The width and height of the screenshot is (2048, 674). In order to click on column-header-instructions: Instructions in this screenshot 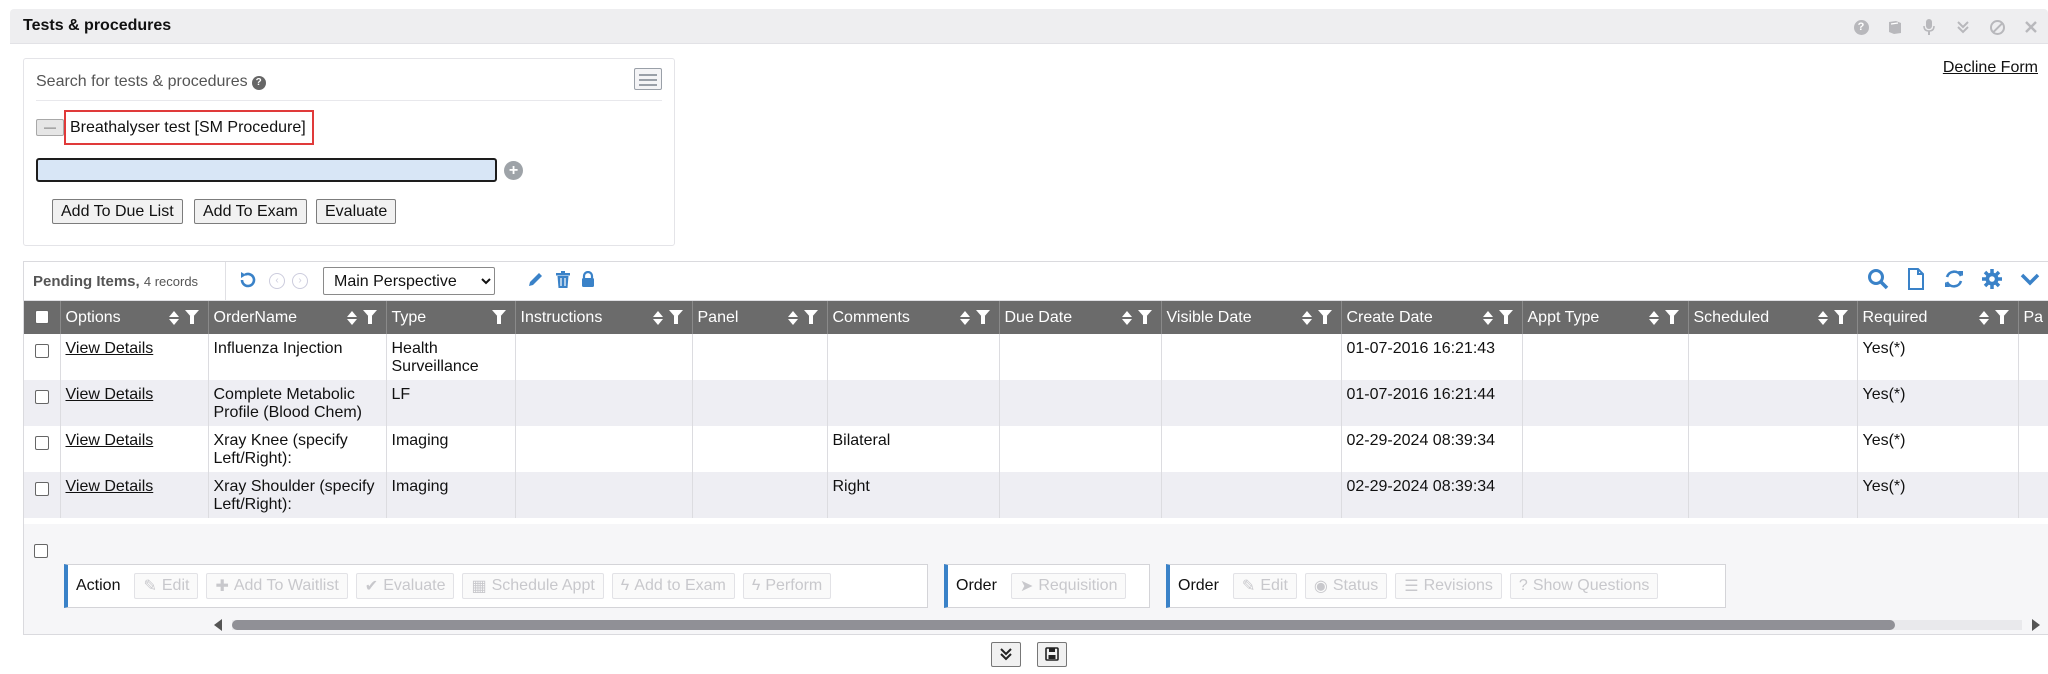, I will do `click(604, 317)`.